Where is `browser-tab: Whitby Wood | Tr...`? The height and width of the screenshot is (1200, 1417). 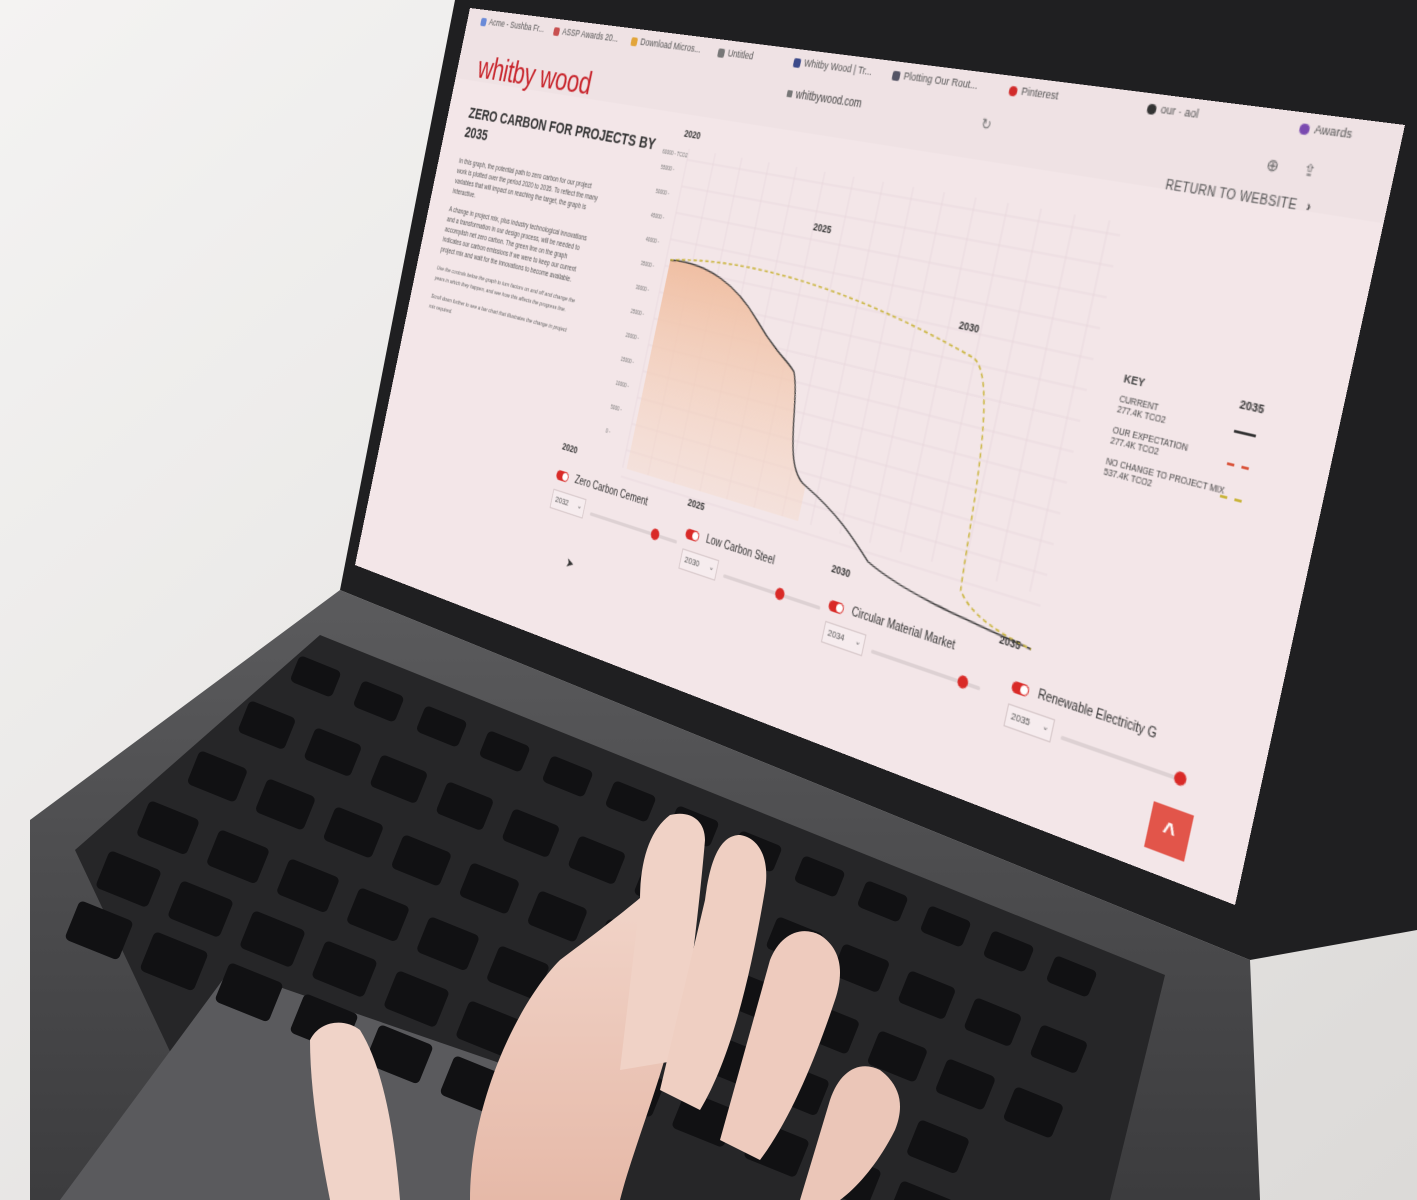 browser-tab: Whitby Wood | Tr... is located at coordinates (832, 71).